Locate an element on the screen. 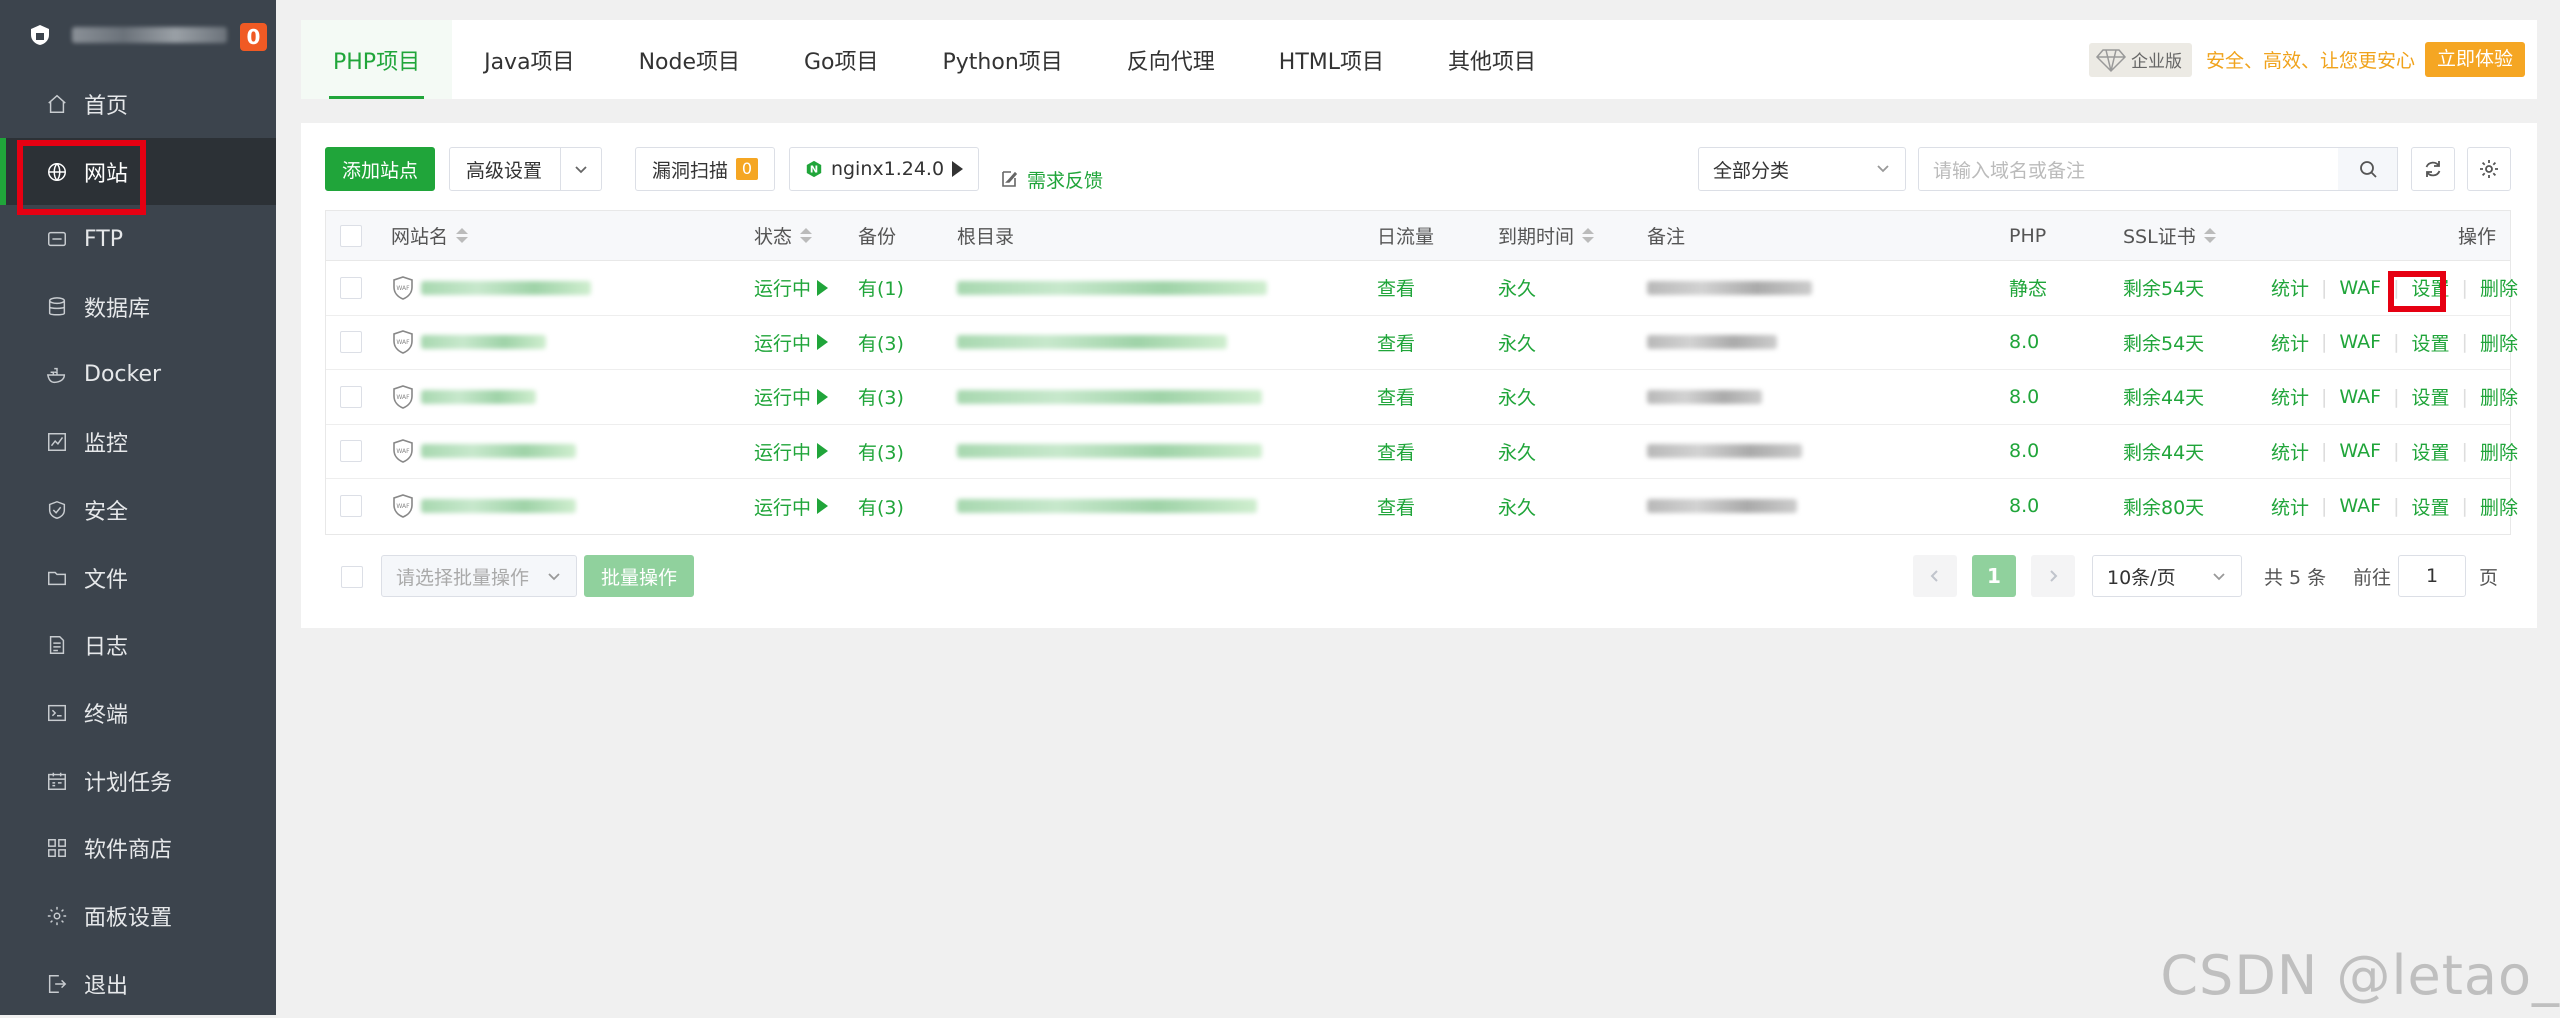 Image resolution: width=2560 pixels, height=1018 pixels. sidebar-item-ftp: FTP is located at coordinates (138, 239).